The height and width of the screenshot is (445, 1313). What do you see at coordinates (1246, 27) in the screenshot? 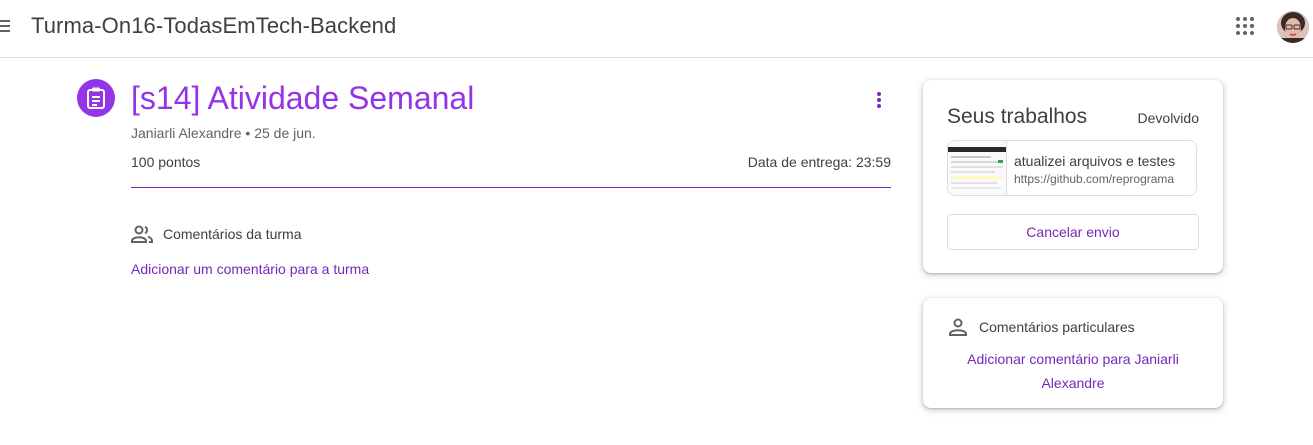
I see `apps-grid-icon` at bounding box center [1246, 27].